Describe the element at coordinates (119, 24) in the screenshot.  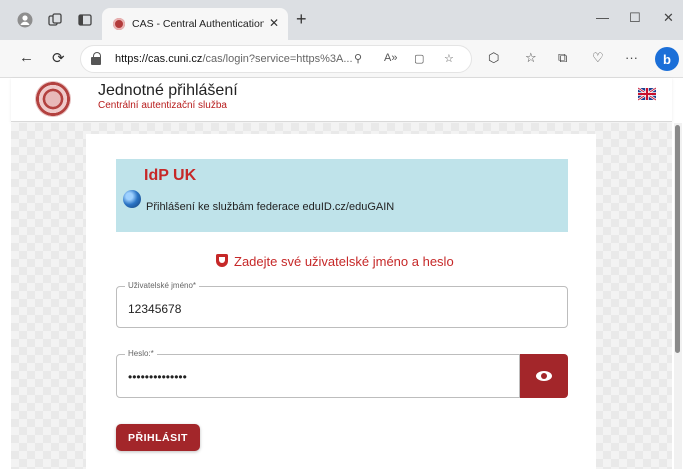
I see `site-favicon-icon` at that location.